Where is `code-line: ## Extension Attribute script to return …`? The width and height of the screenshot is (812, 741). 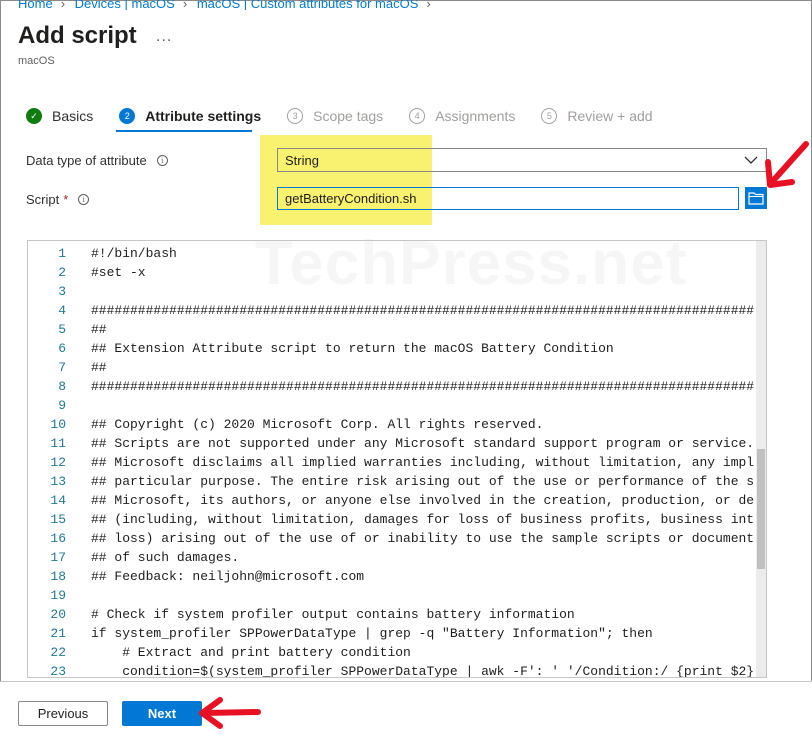
code-line: ## Extension Attribute script to return … is located at coordinates (352, 348).